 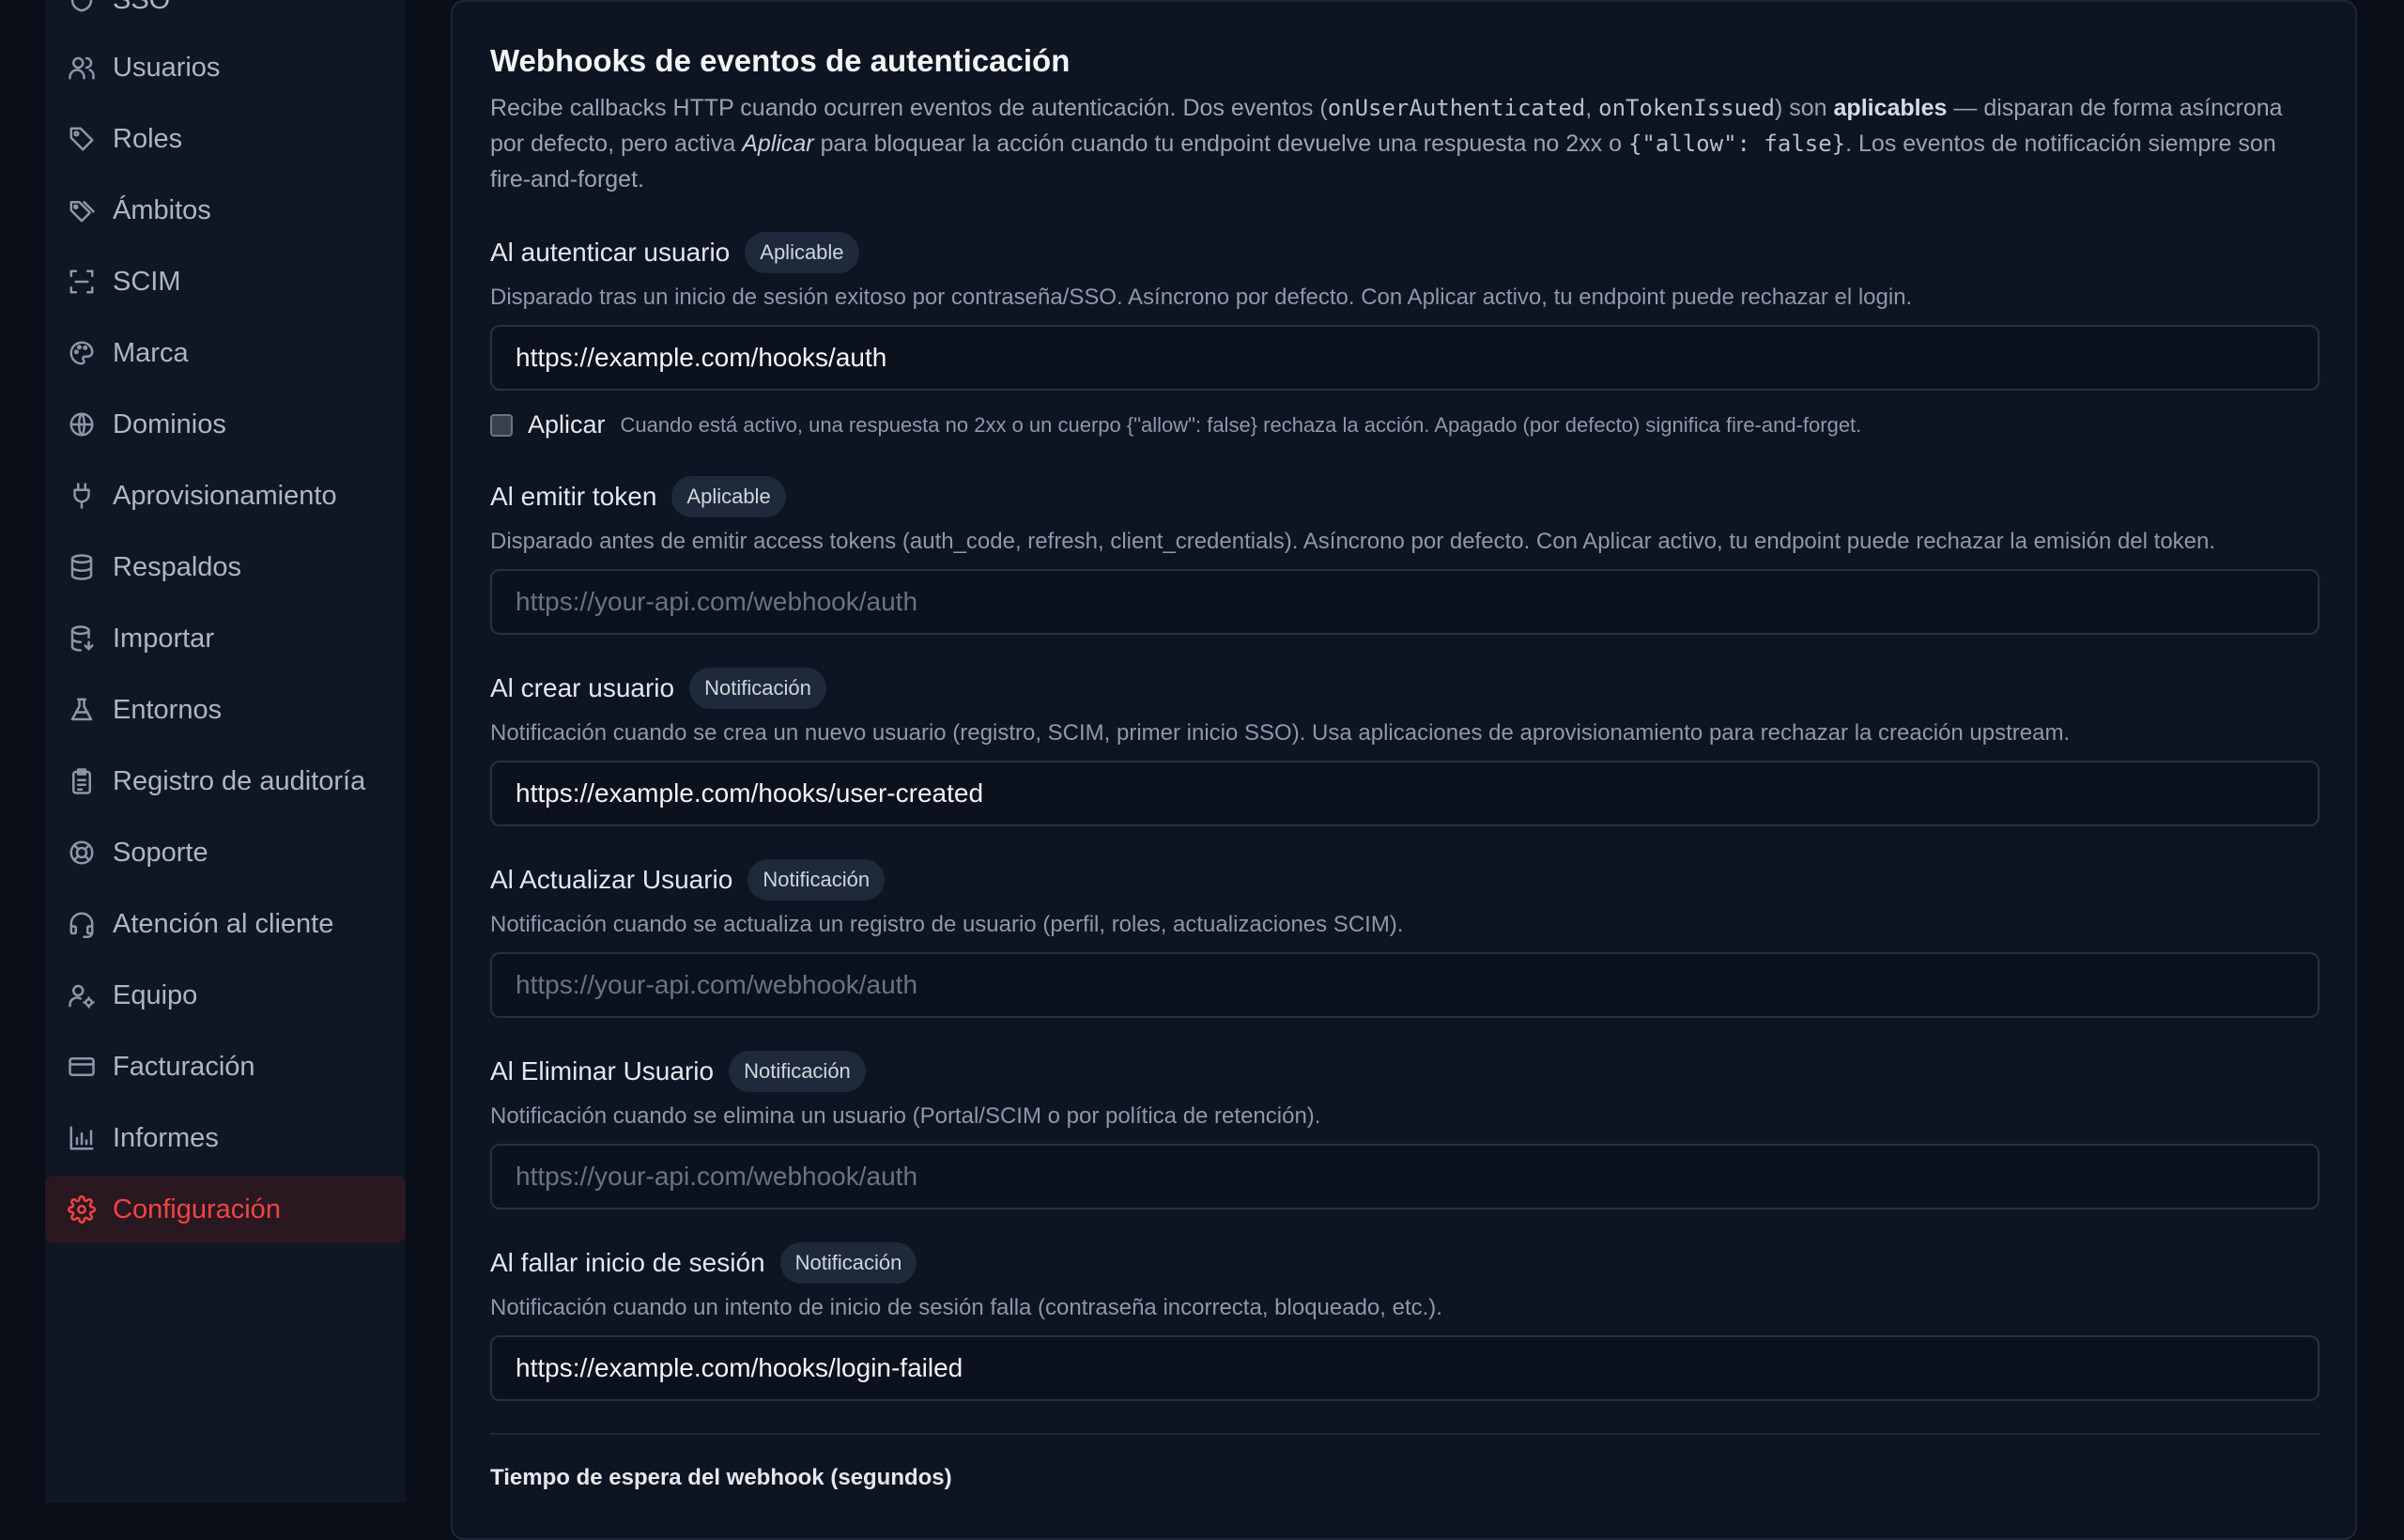 What do you see at coordinates (151, 352) in the screenshot?
I see `sidebar-item-label: Marca` at bounding box center [151, 352].